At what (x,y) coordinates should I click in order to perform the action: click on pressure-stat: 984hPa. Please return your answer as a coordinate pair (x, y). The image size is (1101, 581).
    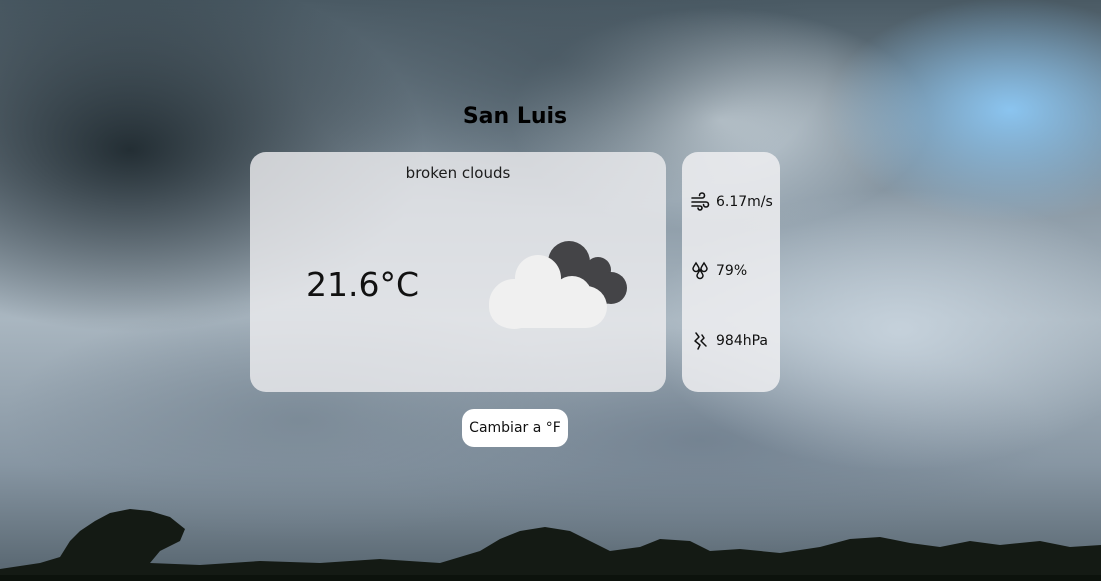
    Looking at the image, I should click on (729, 341).